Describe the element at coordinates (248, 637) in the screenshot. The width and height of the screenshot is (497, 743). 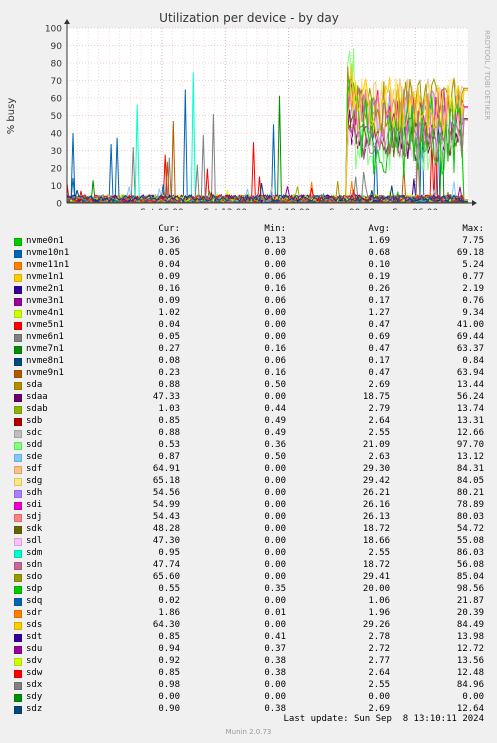
I see `legend-row: sdt 0.85 0.41 2.78 13.98` at that location.